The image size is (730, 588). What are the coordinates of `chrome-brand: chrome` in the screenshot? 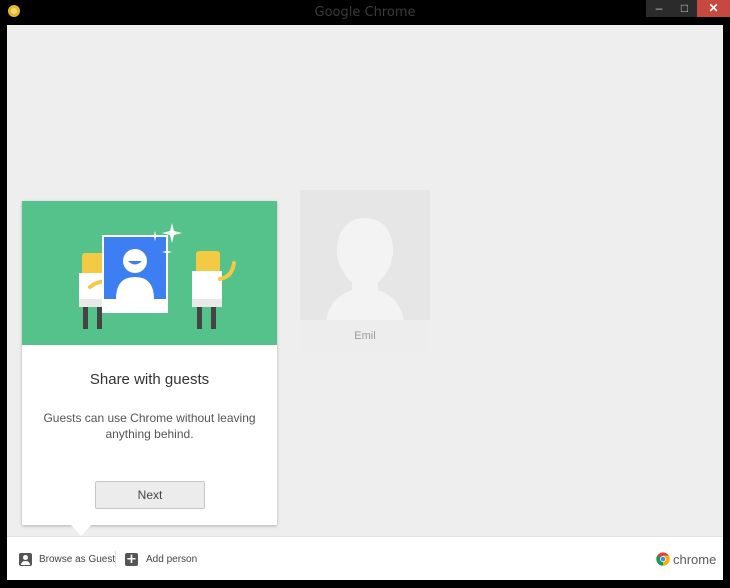 It's located at (686, 559).